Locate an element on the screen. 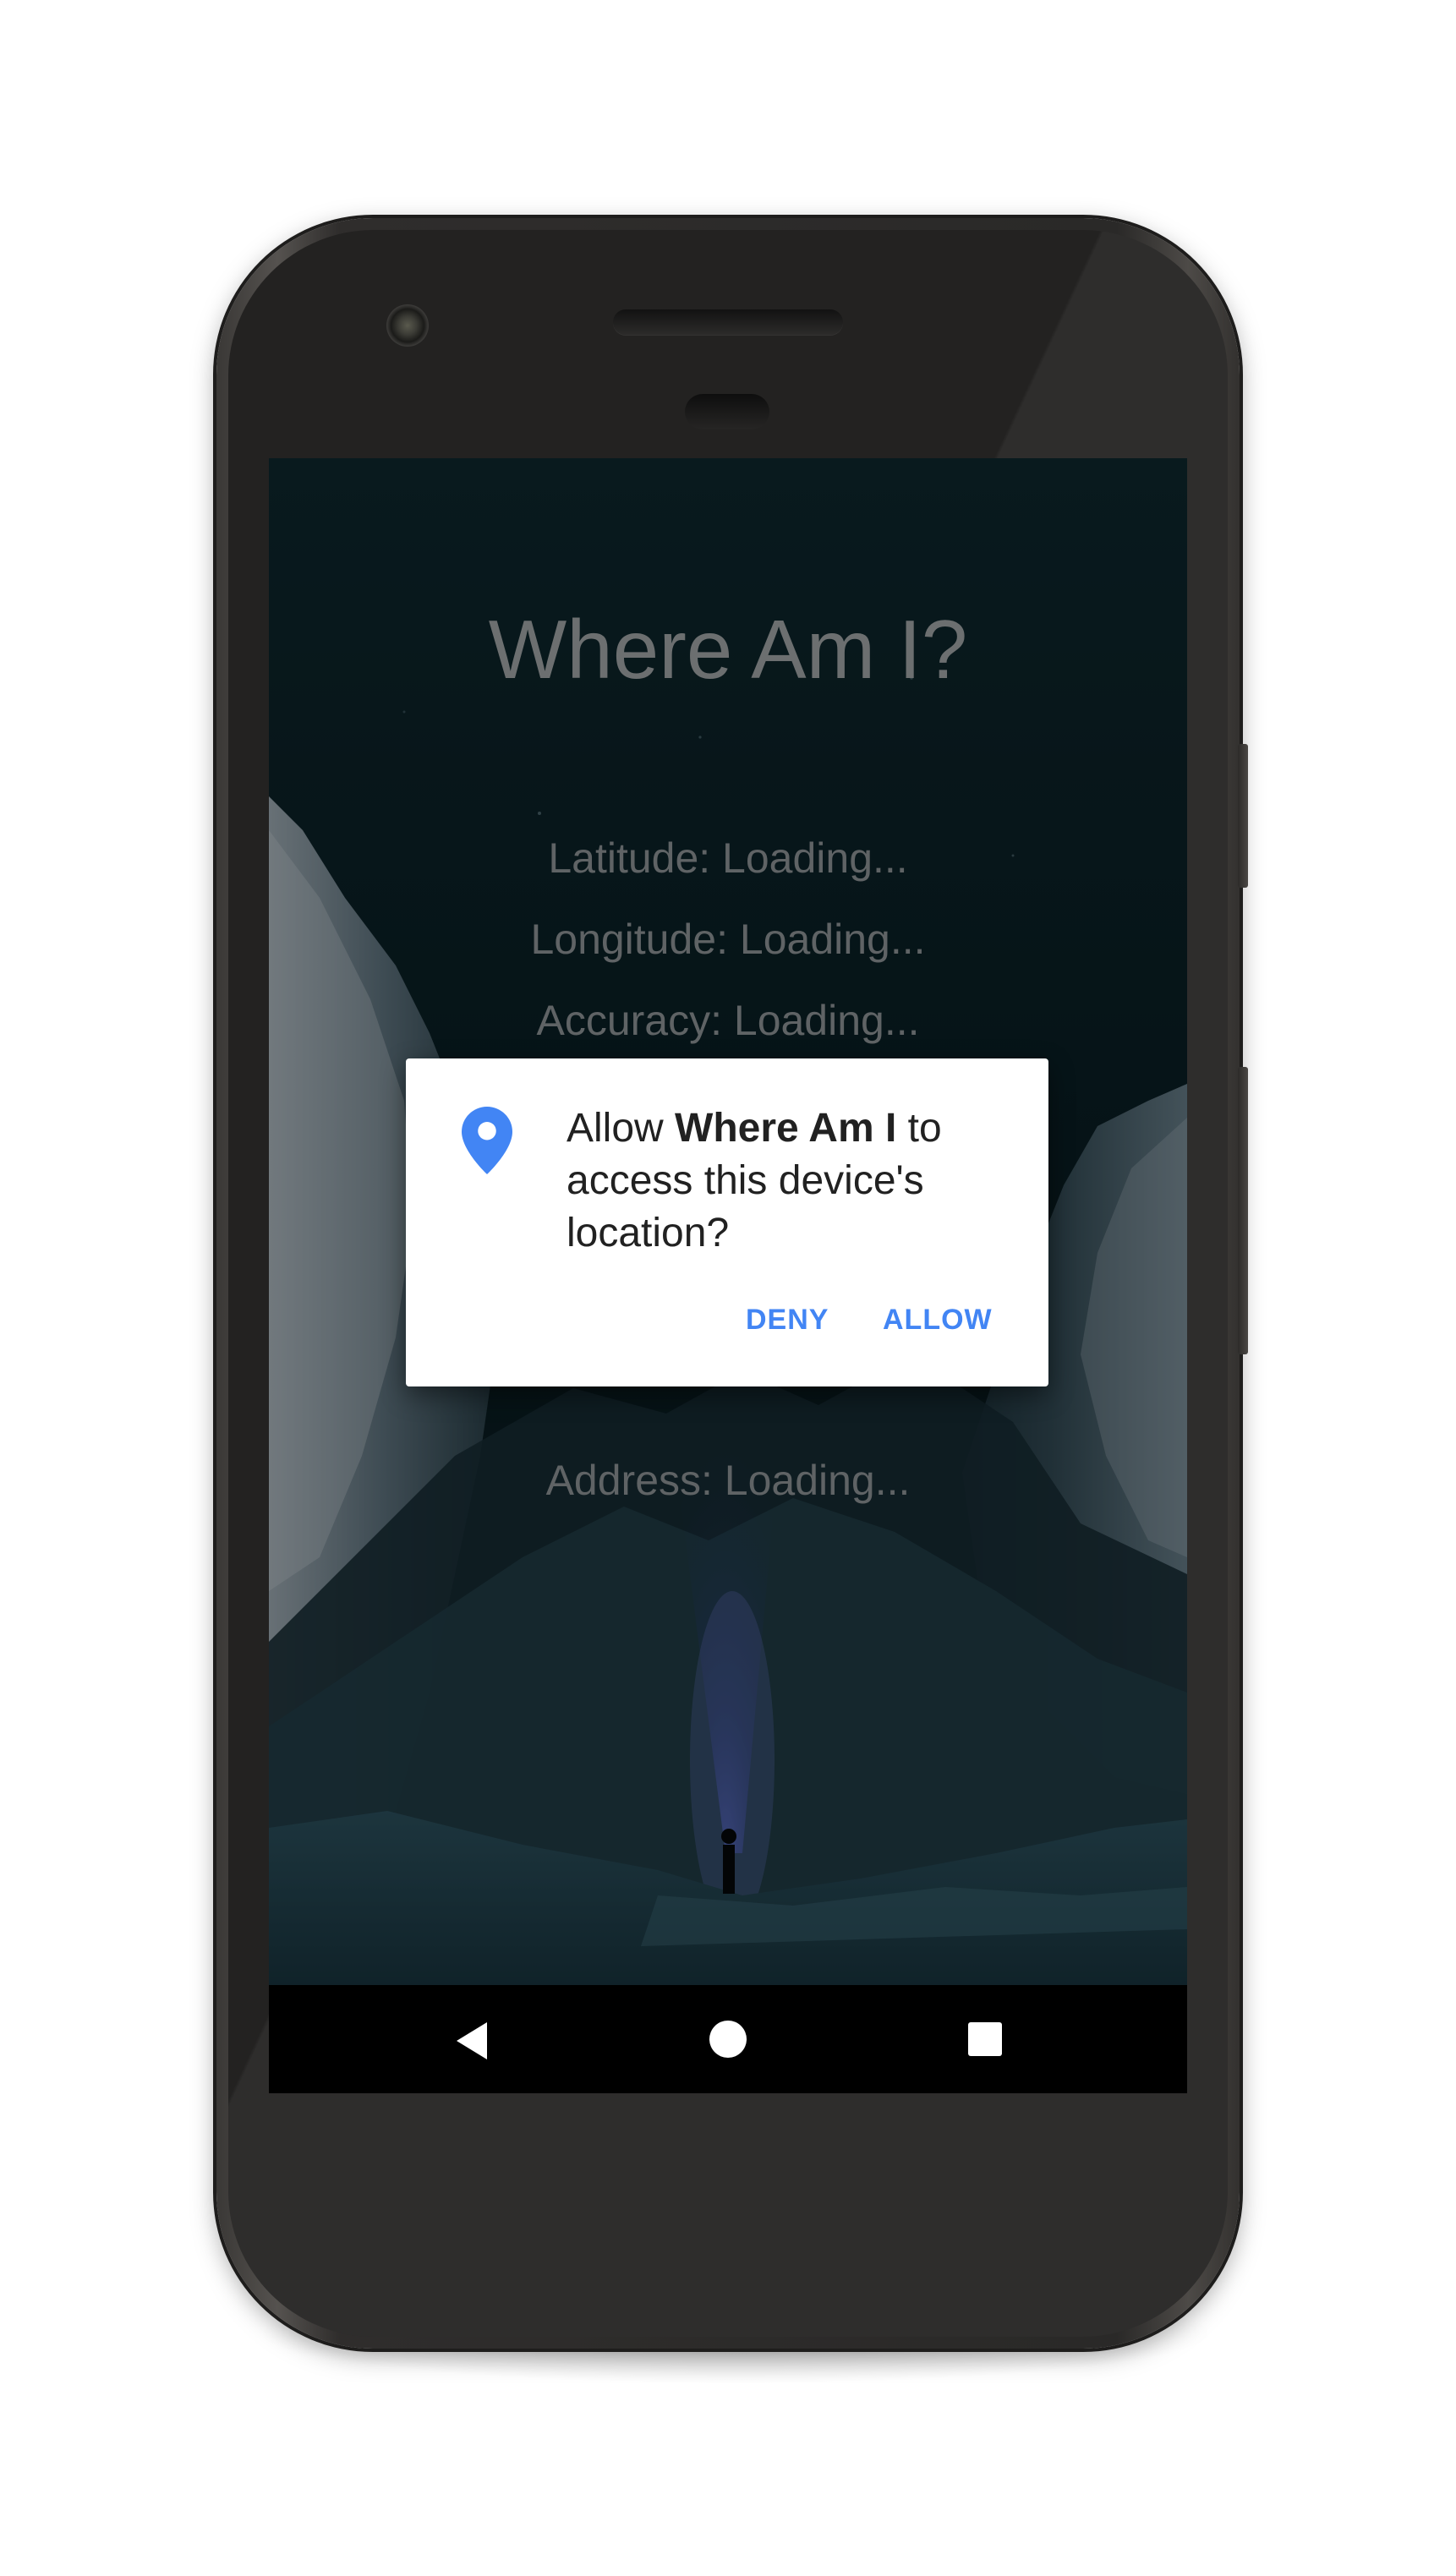 This screenshot has height=2576, width=1456. power-button is located at coordinates (1243, 816).